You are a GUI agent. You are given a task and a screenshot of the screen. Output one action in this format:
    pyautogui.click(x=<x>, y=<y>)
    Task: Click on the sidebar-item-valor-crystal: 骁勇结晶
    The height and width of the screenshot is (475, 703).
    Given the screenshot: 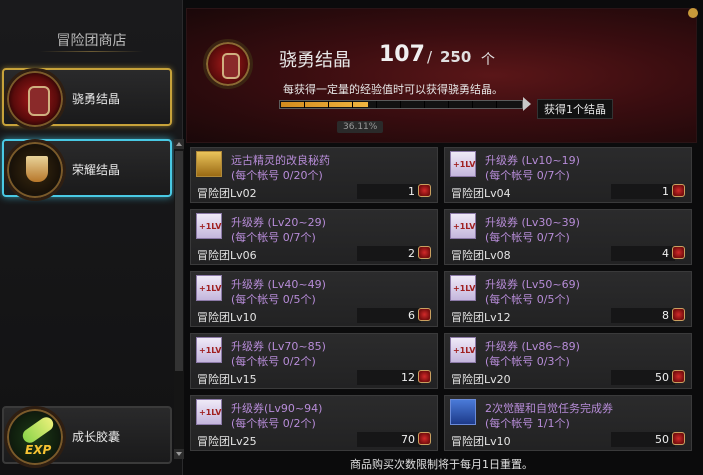 What is the action you would take?
    pyautogui.click(x=87, y=99)
    